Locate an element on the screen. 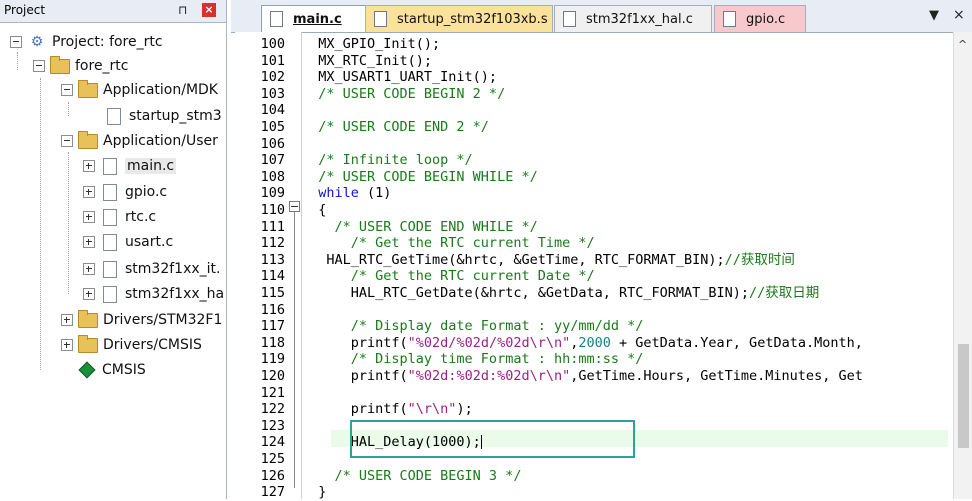  tree-item-rtc-c: rtc.c is located at coordinates (119, 217).